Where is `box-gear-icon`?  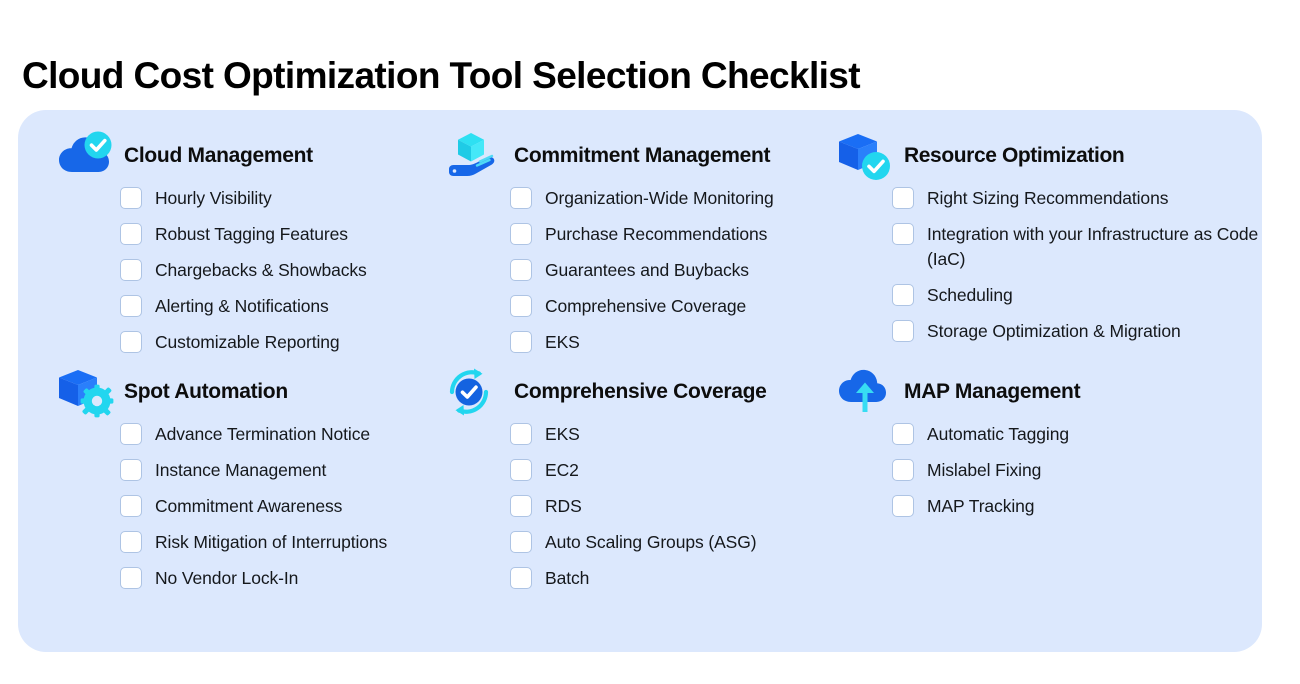
box-gear-icon is located at coordinates (85, 392).